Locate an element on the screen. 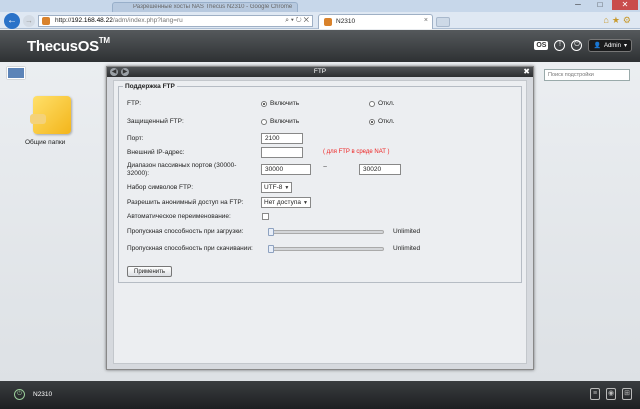  admin-menu-button: 👤 Admin ▾ is located at coordinates (610, 45).